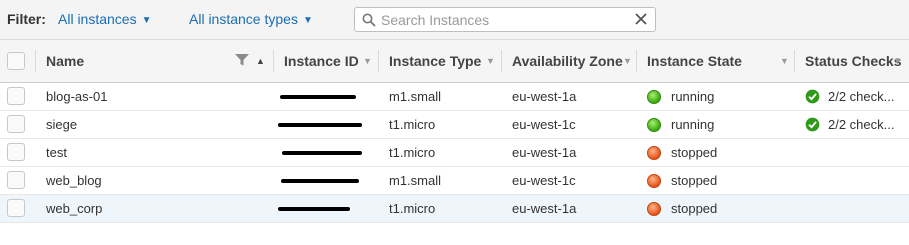 The image size is (909, 245). Describe the element at coordinates (321, 60) in the screenshot. I see `column-header-label: Instance ID` at that location.